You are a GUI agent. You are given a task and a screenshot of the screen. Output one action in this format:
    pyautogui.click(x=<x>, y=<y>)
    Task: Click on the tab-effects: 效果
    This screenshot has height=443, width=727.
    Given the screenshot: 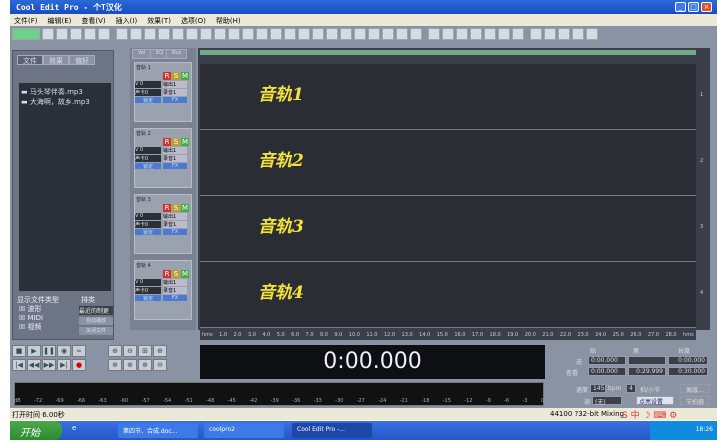 What is the action you would take?
    pyautogui.click(x=56, y=60)
    